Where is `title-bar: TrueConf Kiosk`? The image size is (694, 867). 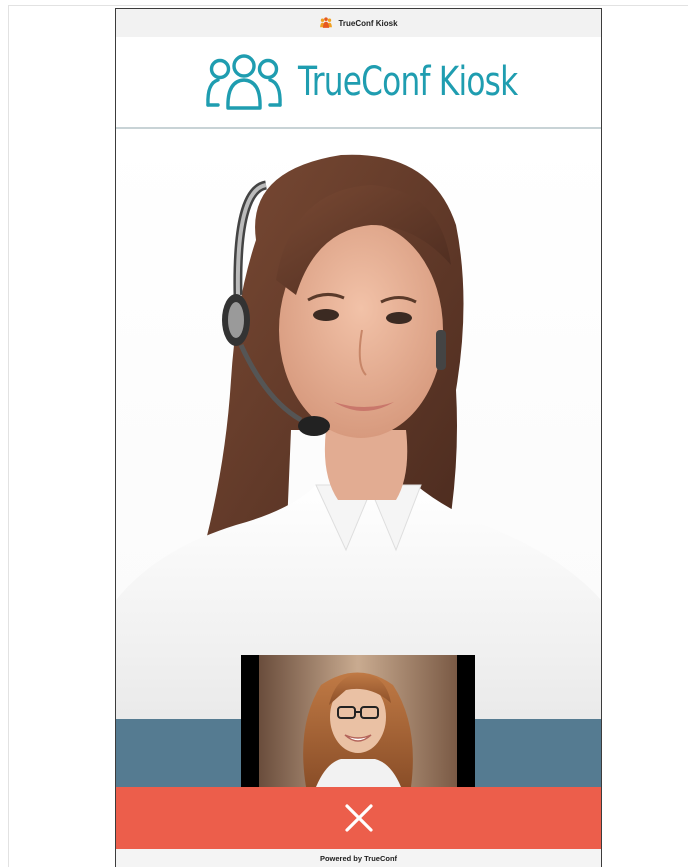 title-bar: TrueConf Kiosk is located at coordinates (358, 23).